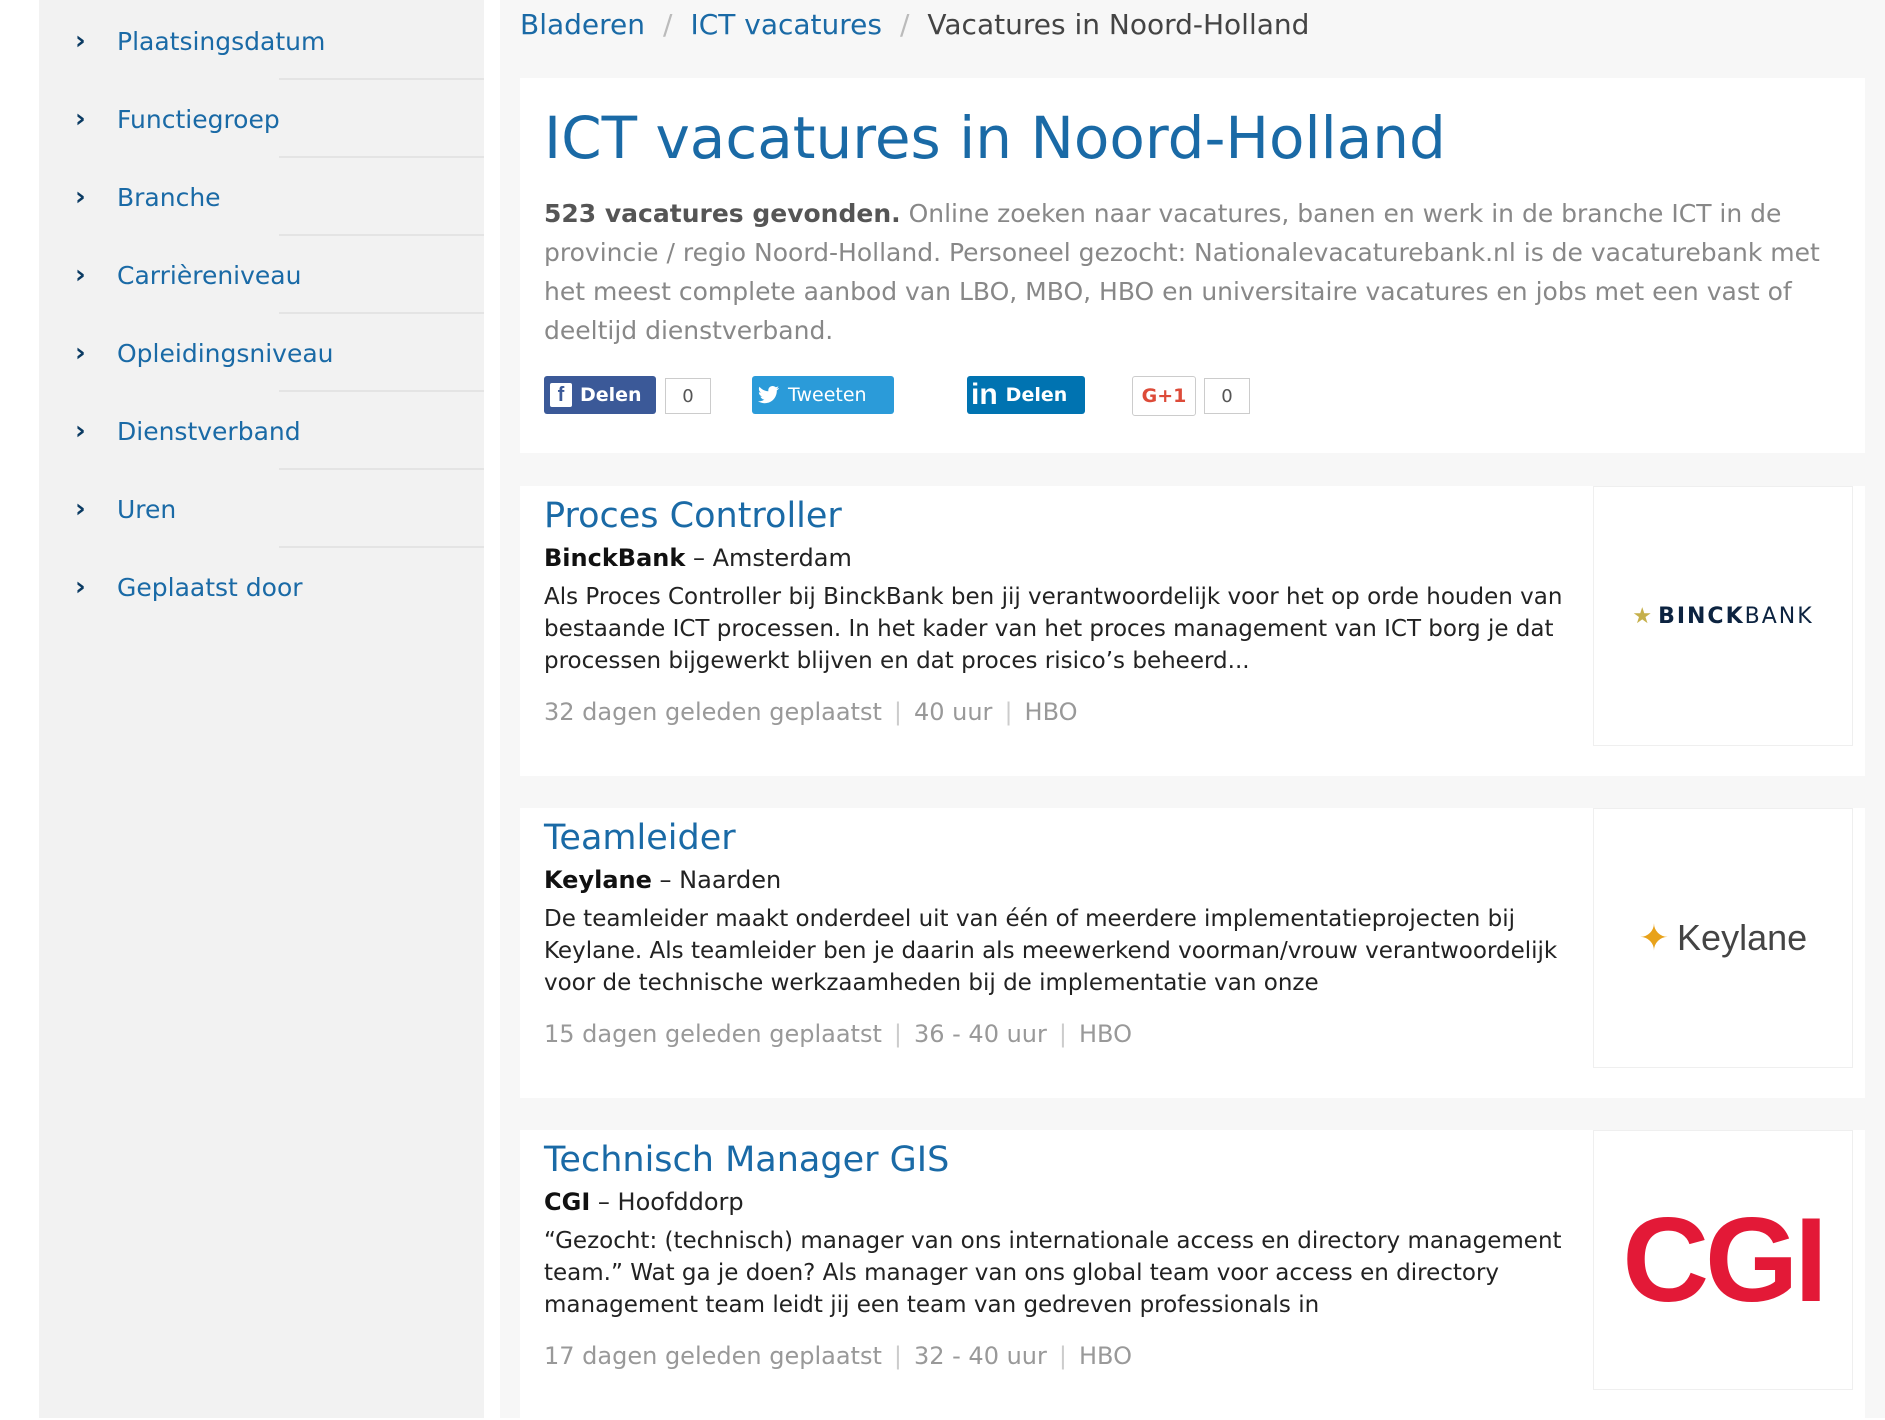  I want to click on job-posted: 15 dagen geleden geplaatst, so click(713, 1034).